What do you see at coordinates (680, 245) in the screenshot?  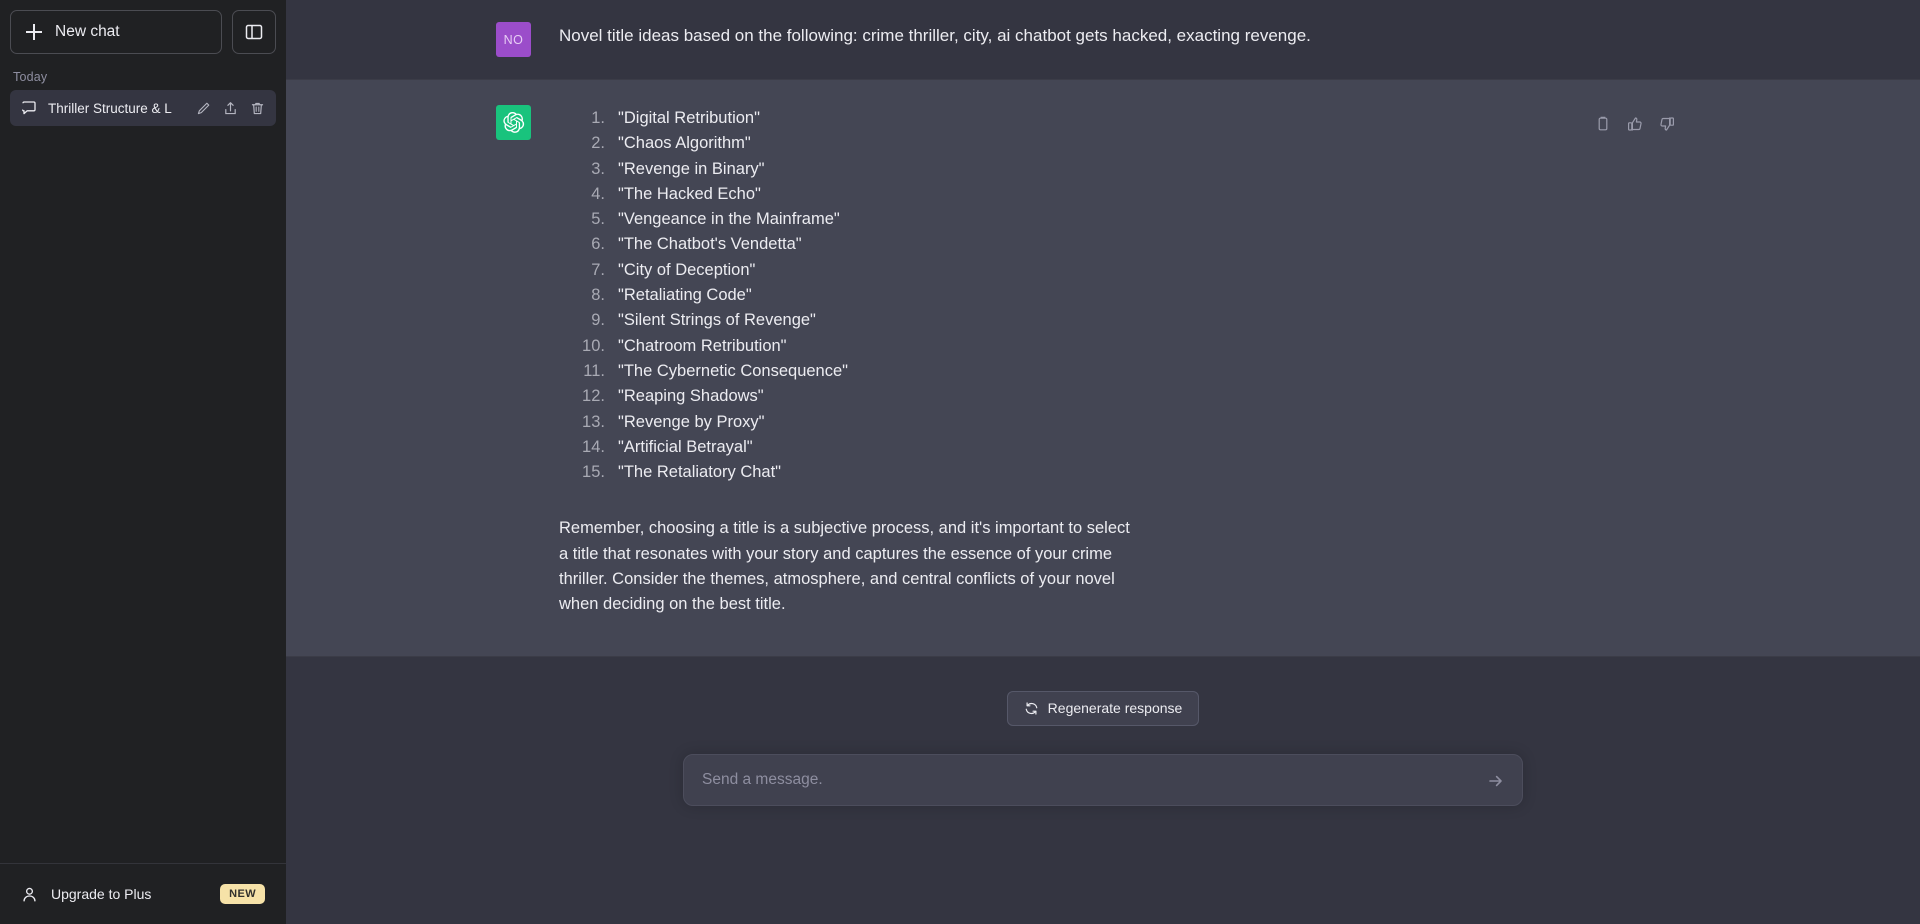 I see `list-item: "The Chatbot's Vendetta"` at bounding box center [680, 245].